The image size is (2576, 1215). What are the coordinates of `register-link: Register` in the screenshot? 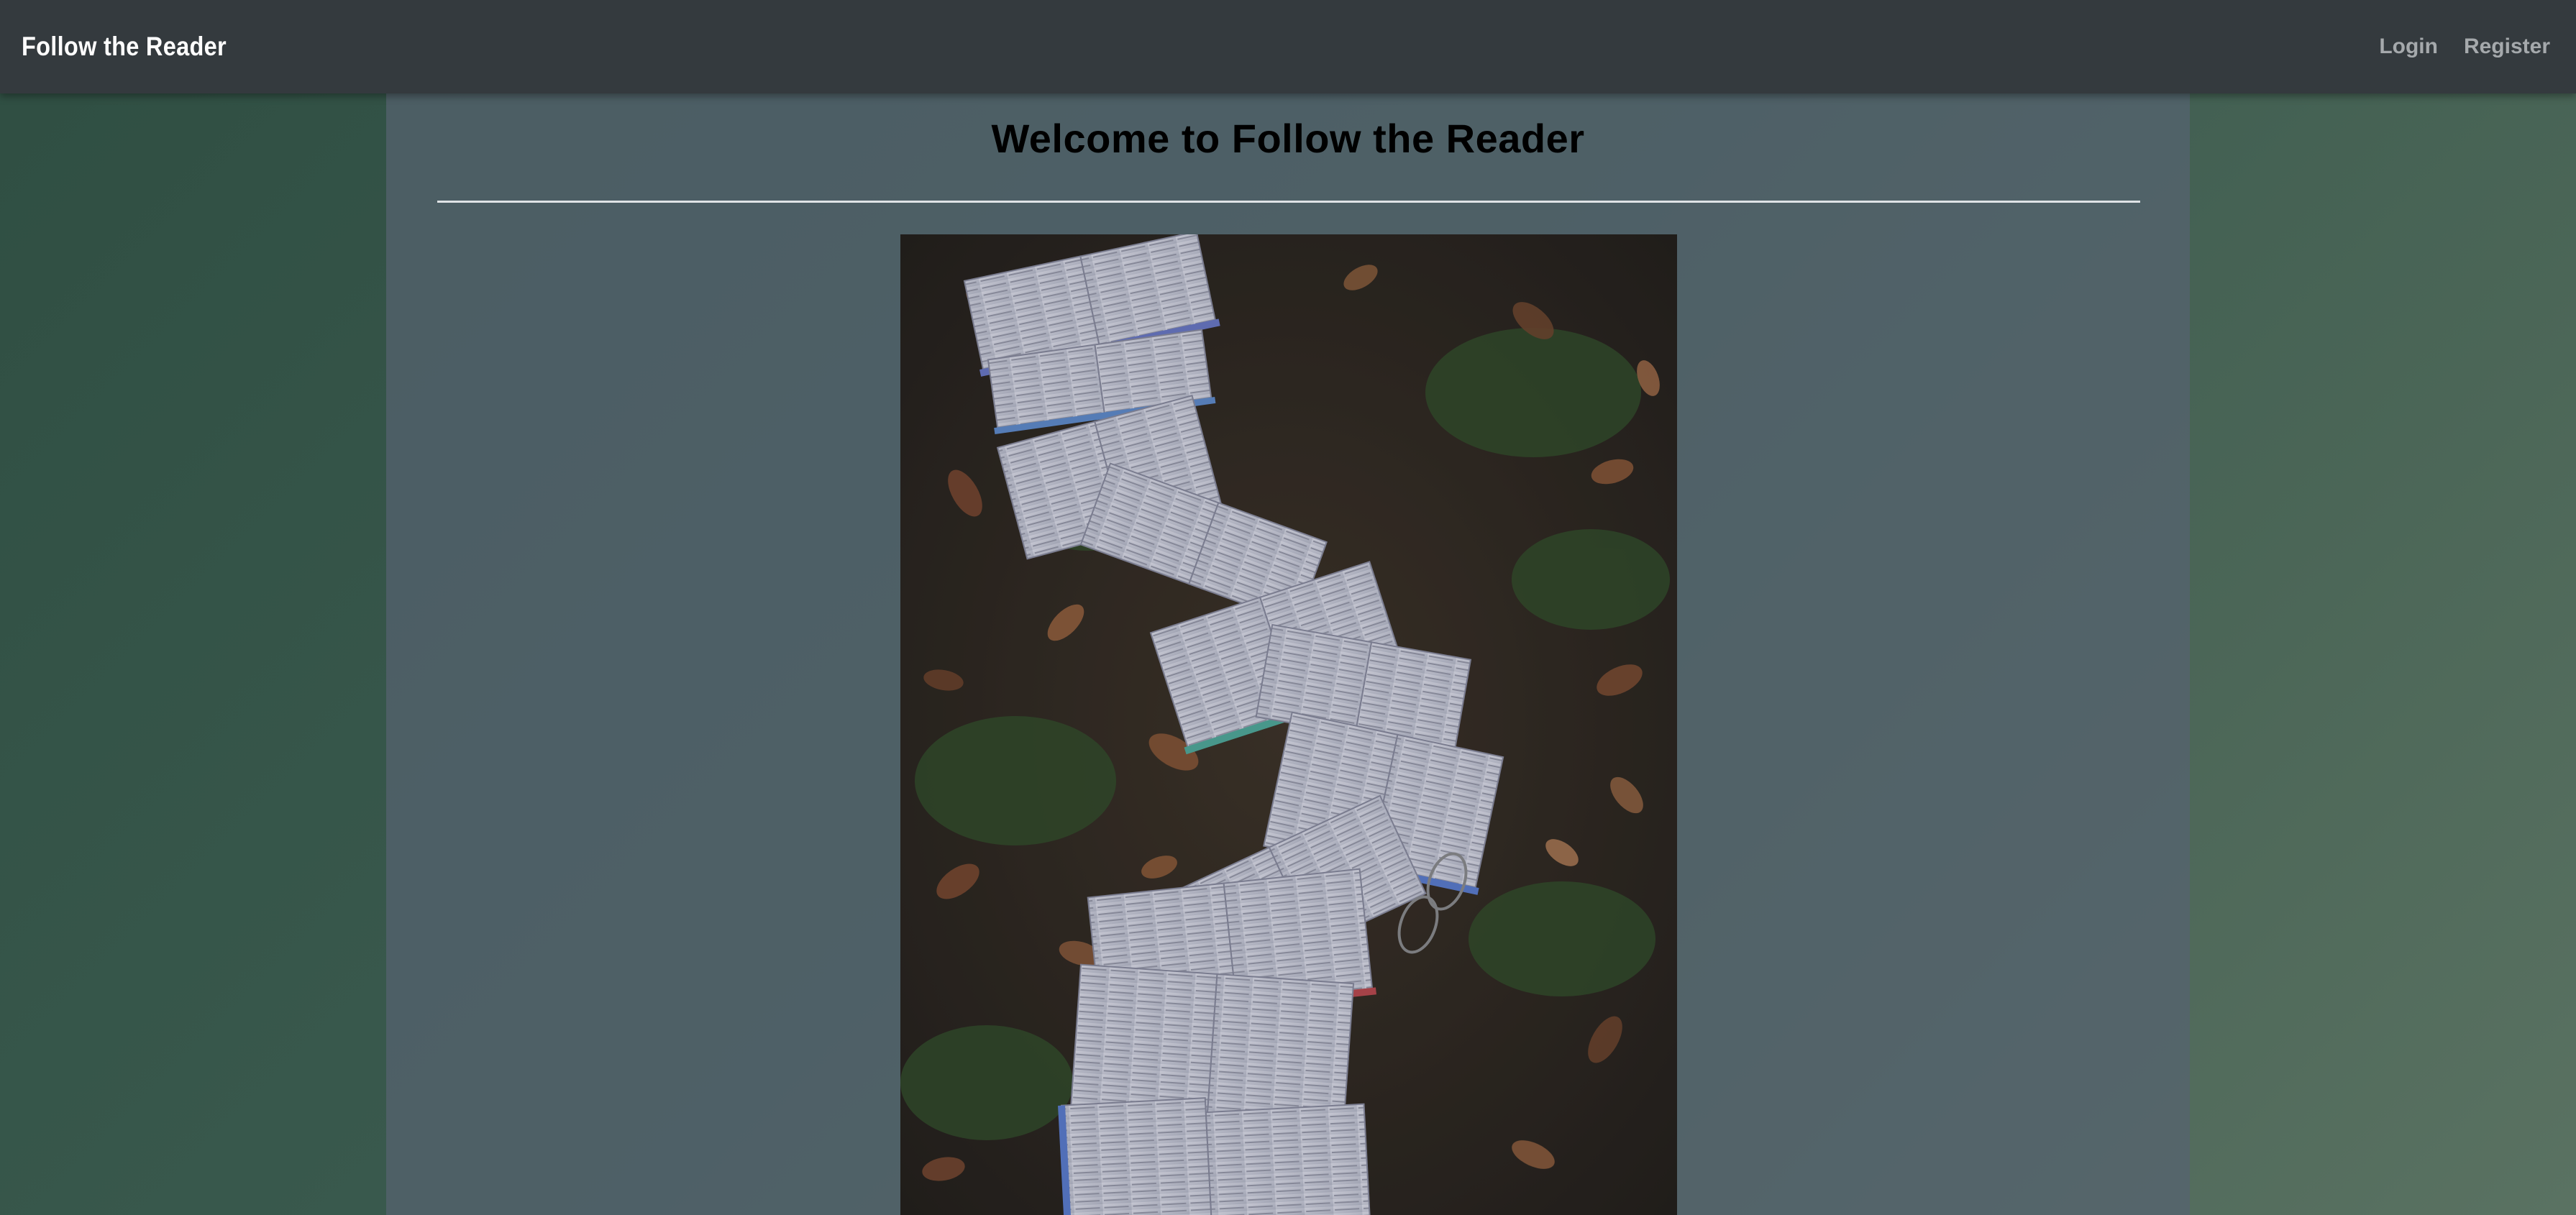 It's located at (2507, 47).